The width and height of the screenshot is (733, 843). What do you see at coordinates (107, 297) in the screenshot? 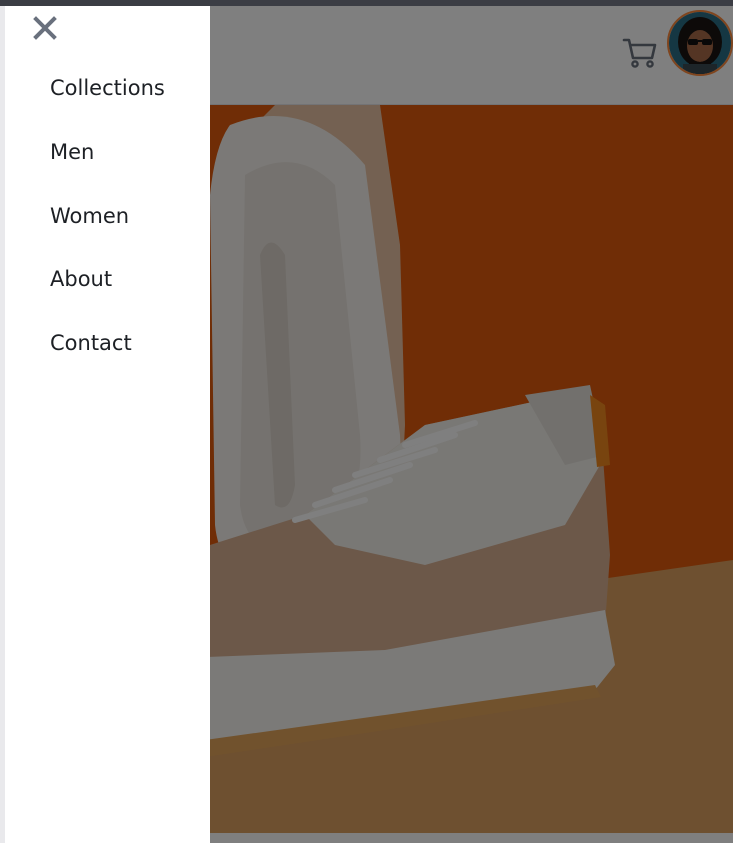
I see `nav-item-about: About` at bounding box center [107, 297].